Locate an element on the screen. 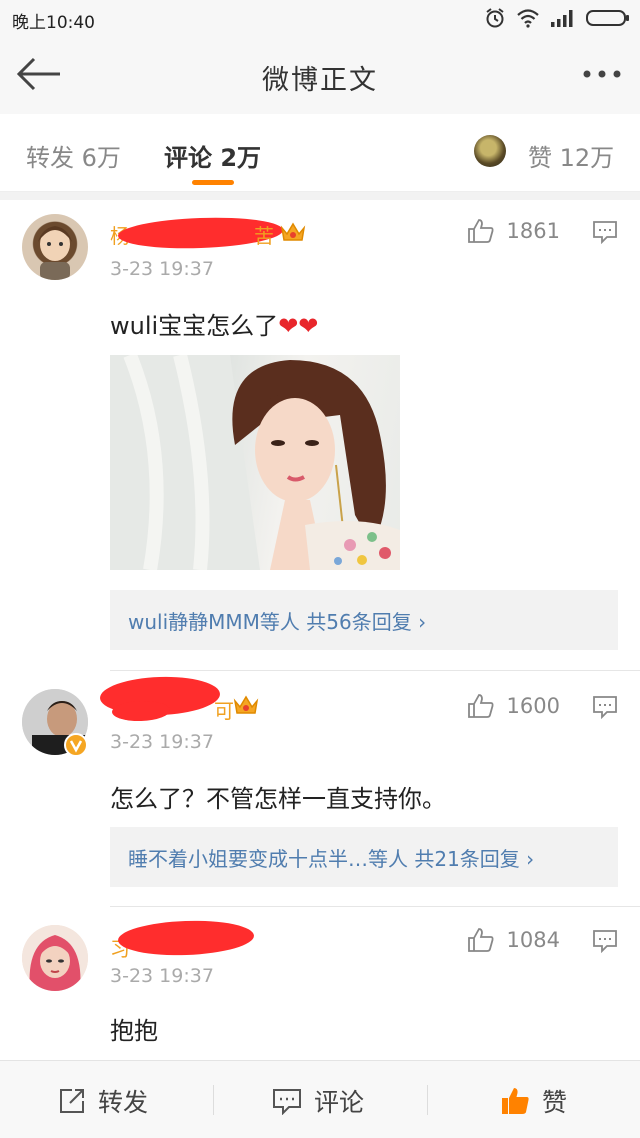 This screenshot has height=1138, width=640. liker-avatar is located at coordinates (490, 151).